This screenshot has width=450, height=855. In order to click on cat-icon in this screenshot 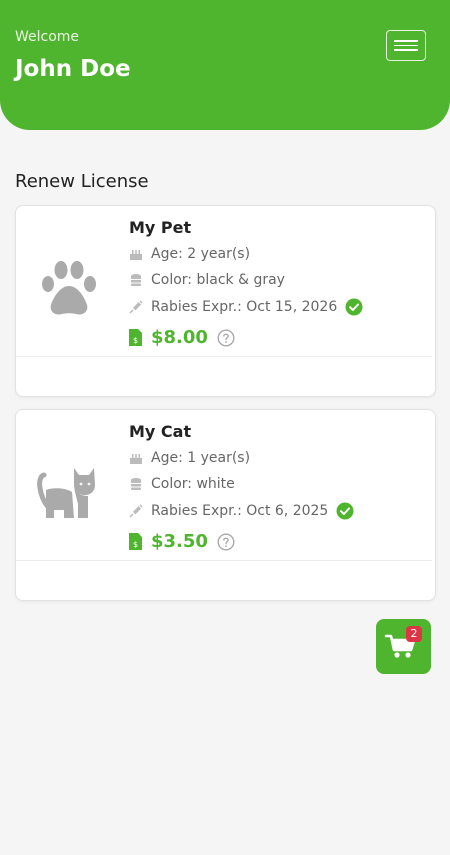, I will do `click(69, 493)`.